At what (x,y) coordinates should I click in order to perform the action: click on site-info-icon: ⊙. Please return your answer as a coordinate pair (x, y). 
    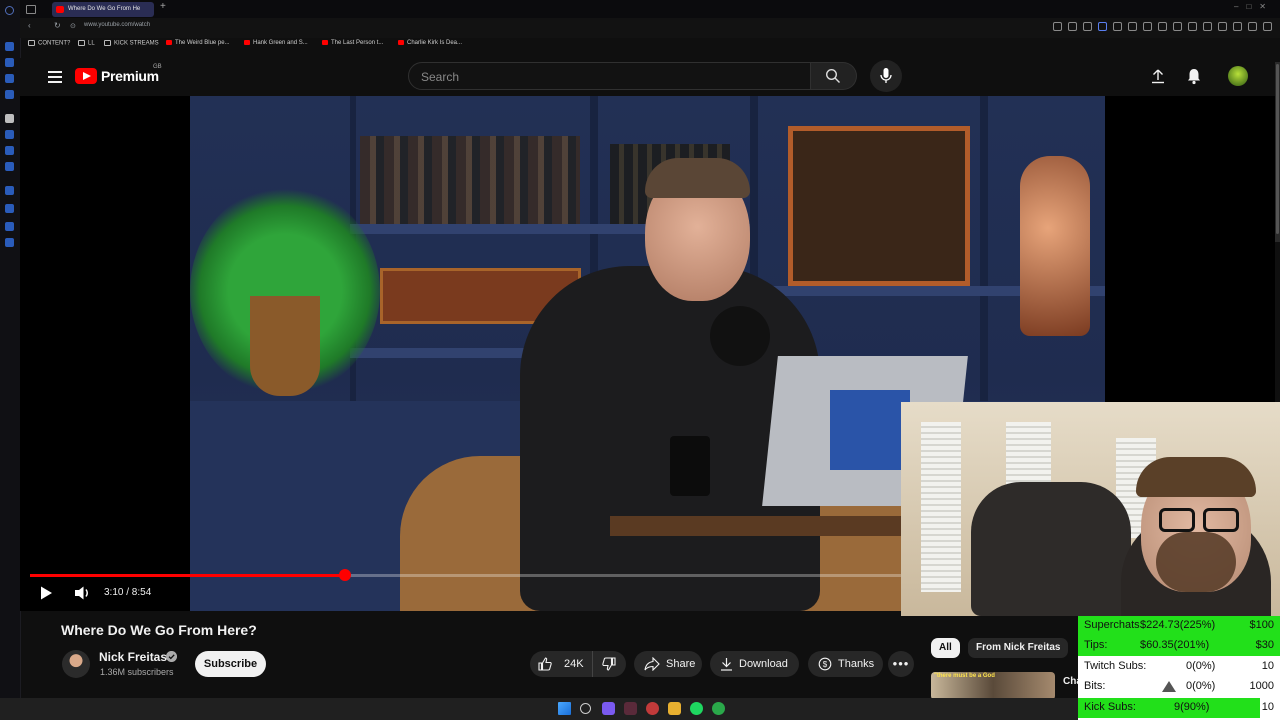
    Looking at the image, I should click on (73, 26).